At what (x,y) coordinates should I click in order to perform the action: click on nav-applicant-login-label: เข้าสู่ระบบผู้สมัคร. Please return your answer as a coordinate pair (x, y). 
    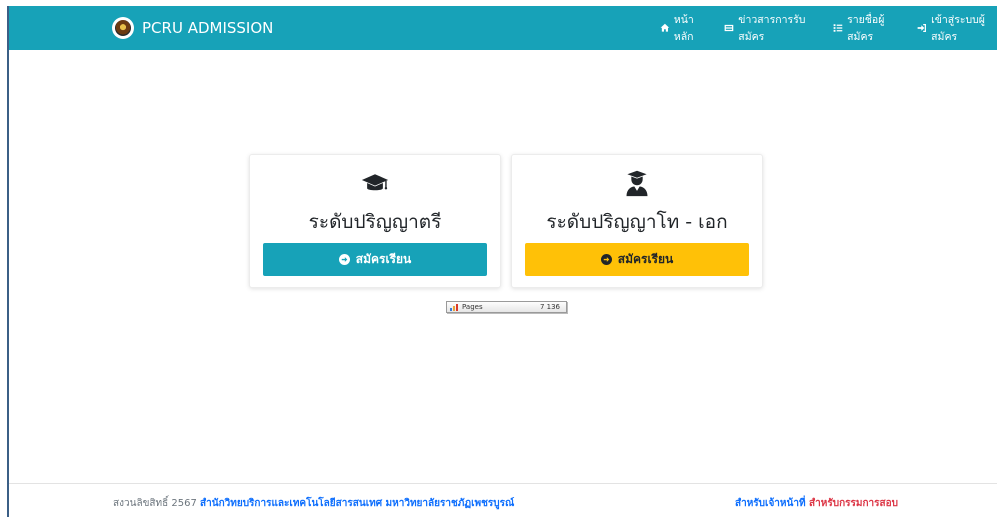
    Looking at the image, I should click on (958, 28).